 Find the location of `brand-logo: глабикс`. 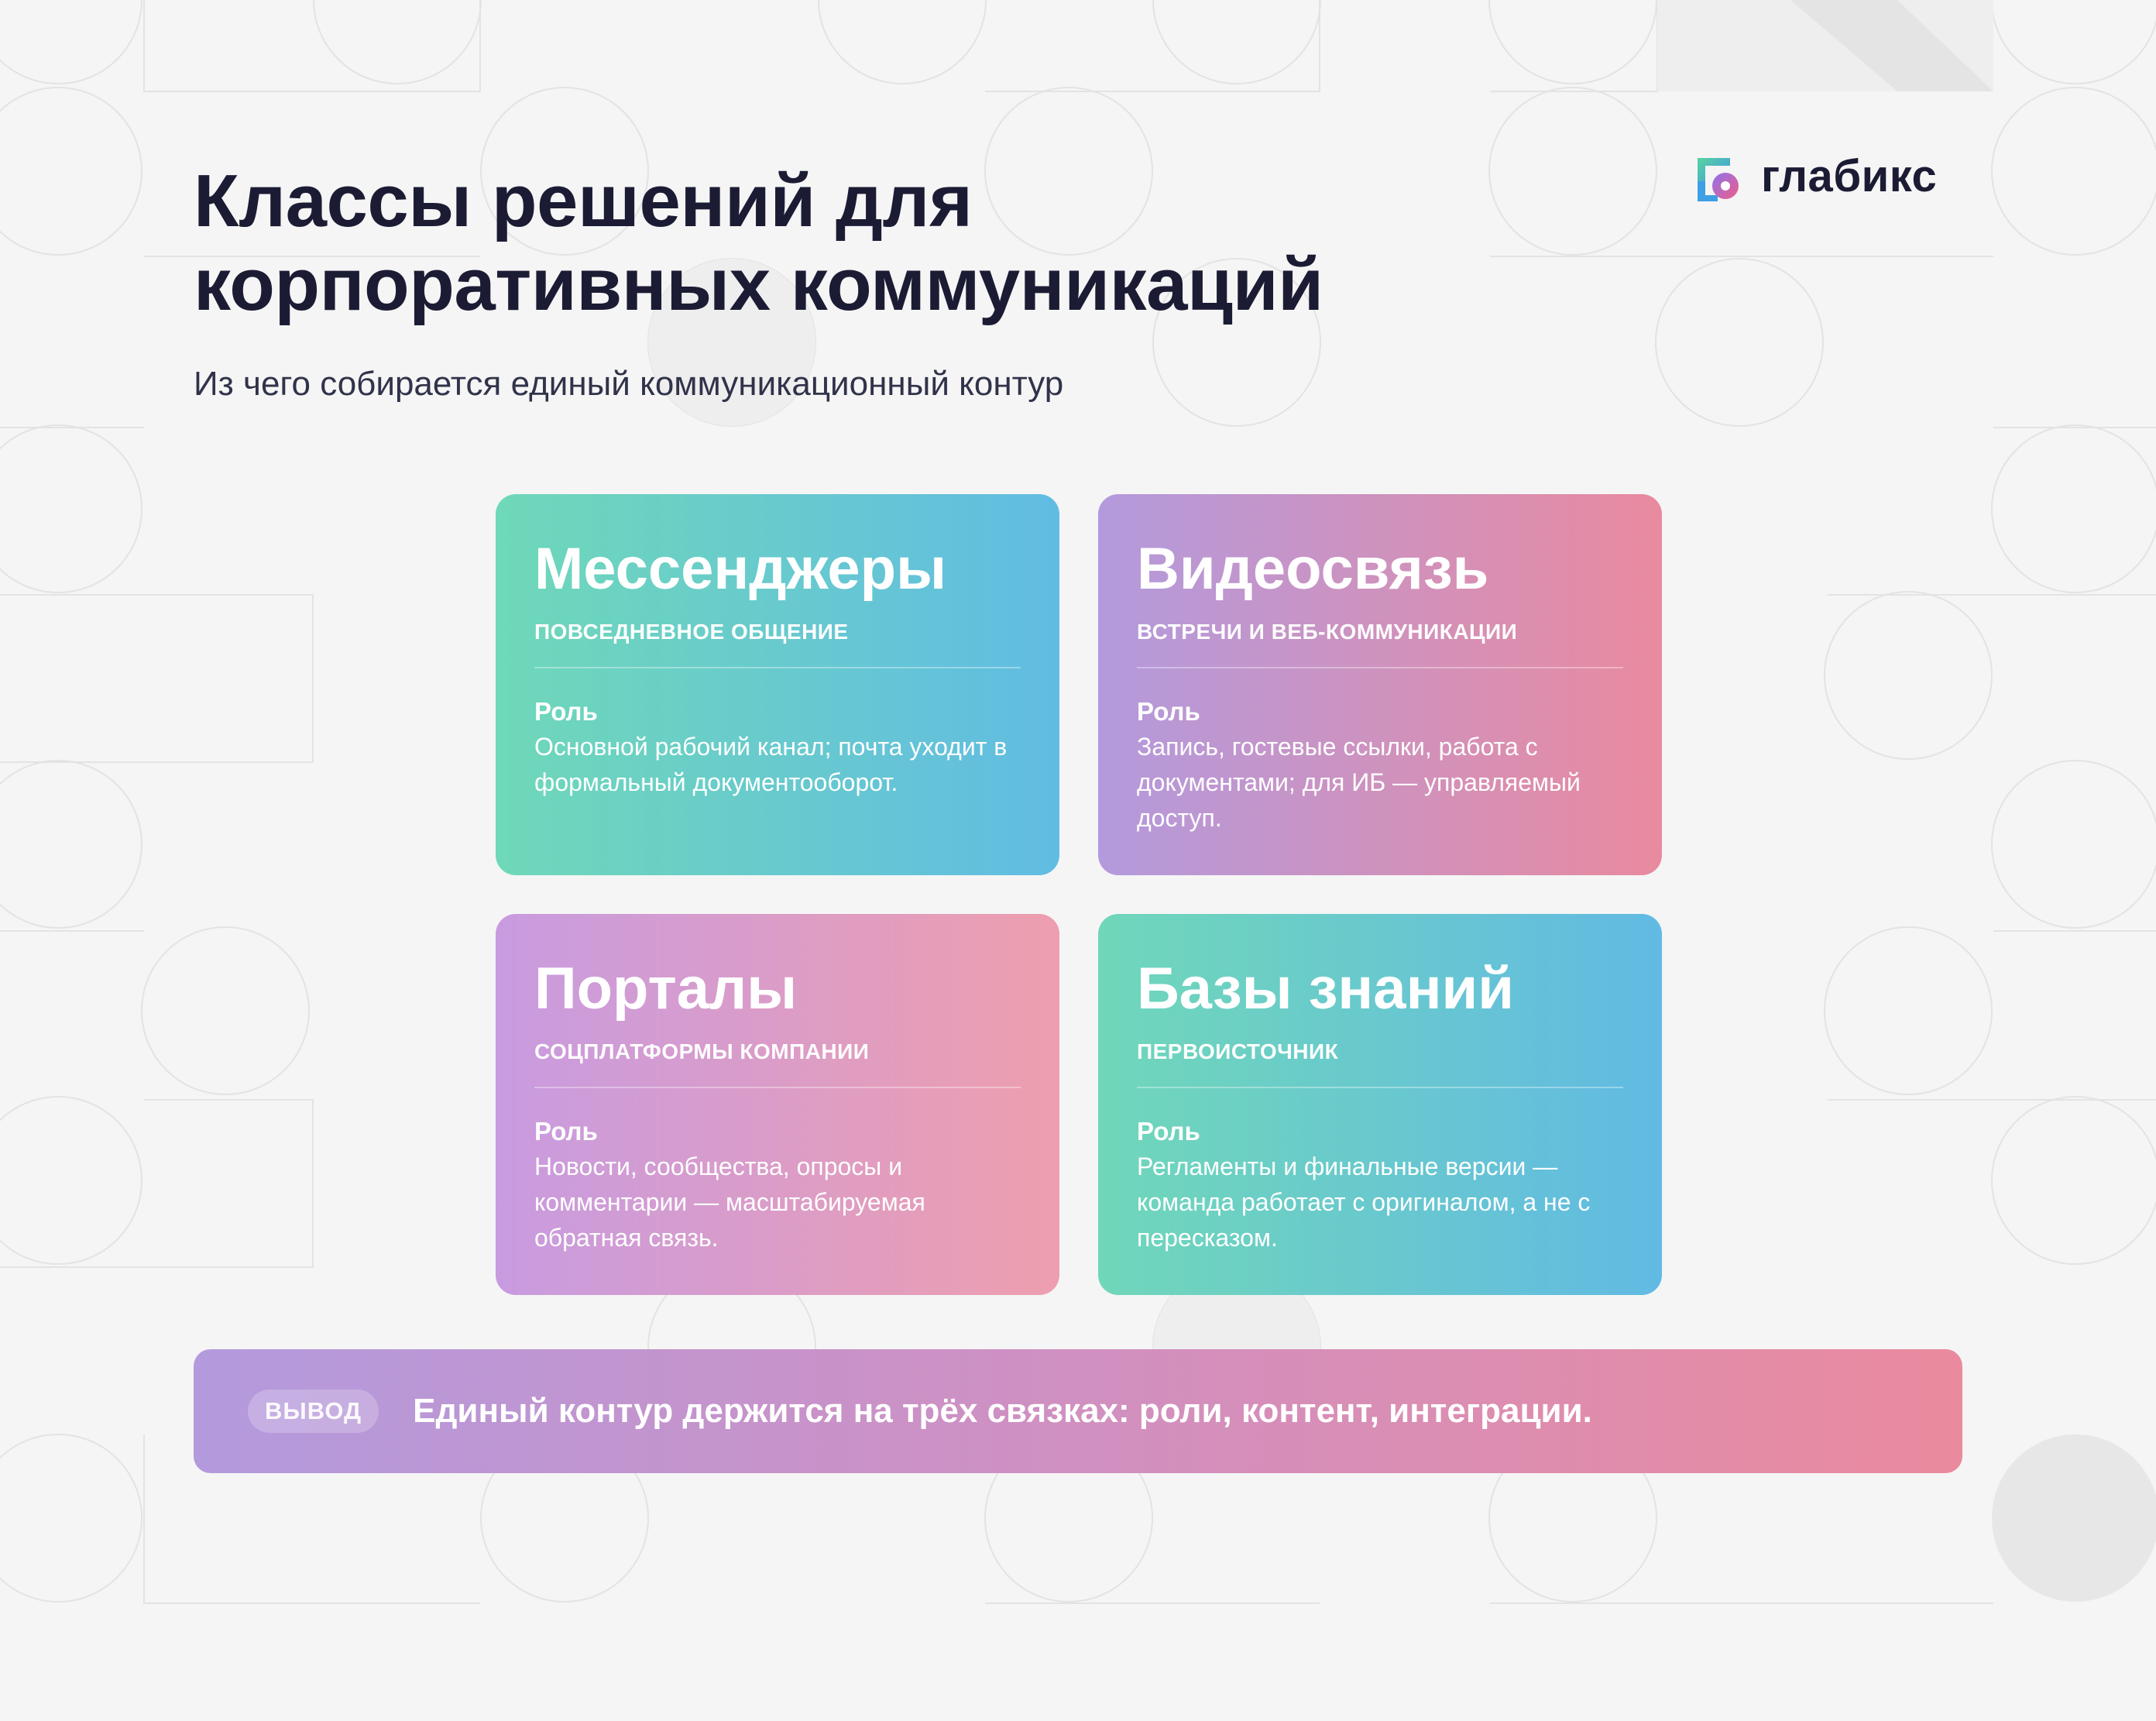

brand-logo: глабикс is located at coordinates (1814, 176).